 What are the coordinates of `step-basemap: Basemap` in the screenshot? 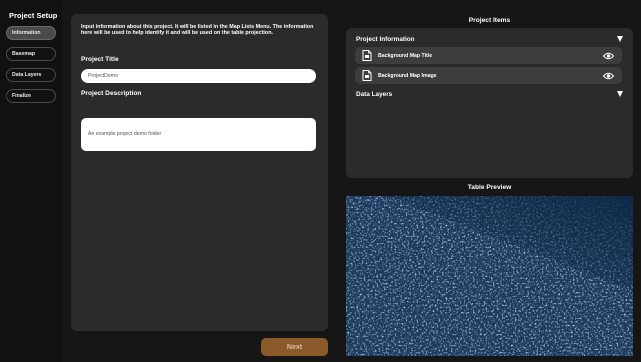 It's located at (31, 54).